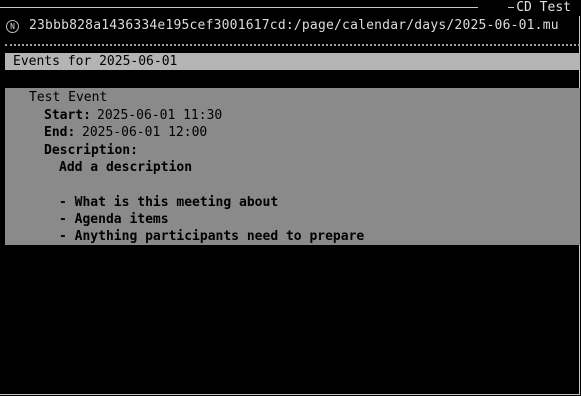 The width and height of the screenshot is (581, 396). I want to click on page-heading: Events for 2025-06-01, so click(292, 61).